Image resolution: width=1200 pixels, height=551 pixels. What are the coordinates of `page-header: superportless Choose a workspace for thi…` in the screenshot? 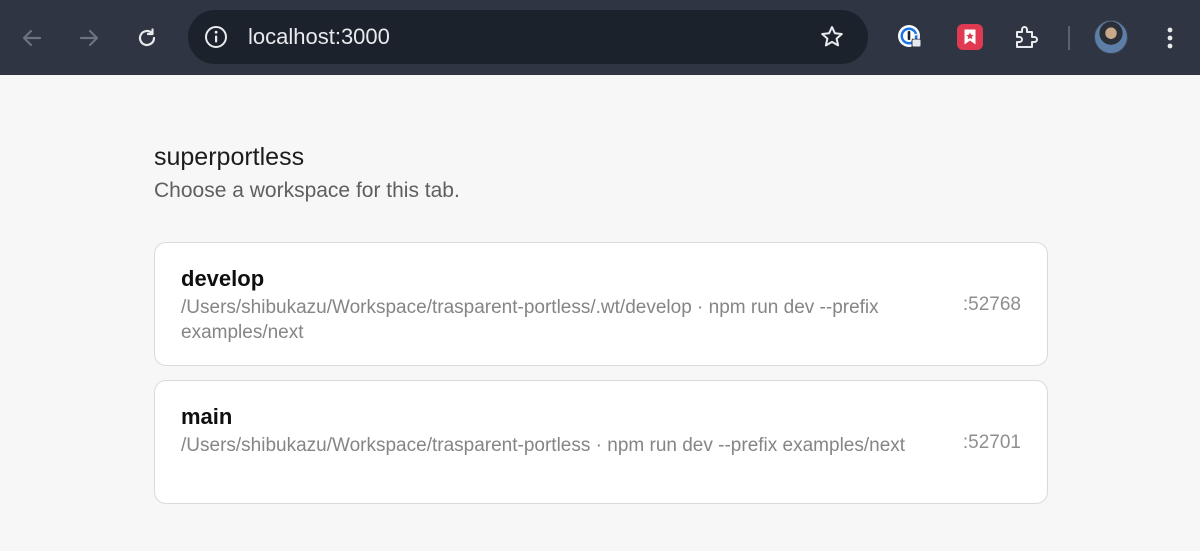 It's located at (601, 173).